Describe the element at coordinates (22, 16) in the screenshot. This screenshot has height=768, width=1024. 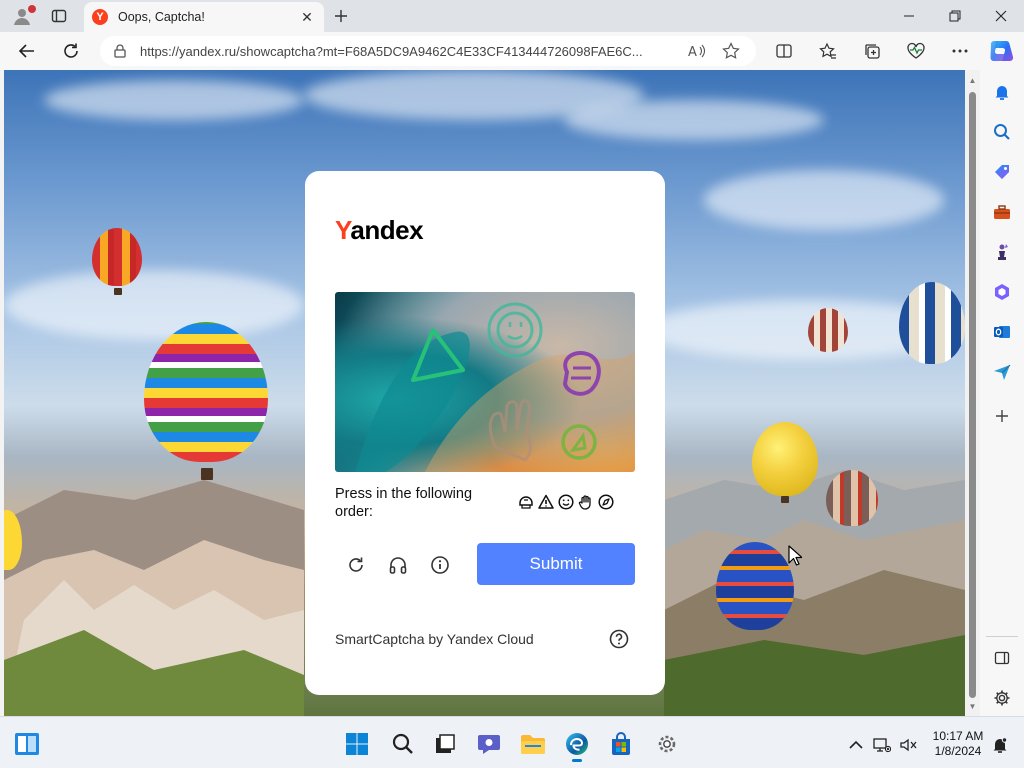
I see `profile-button` at that location.